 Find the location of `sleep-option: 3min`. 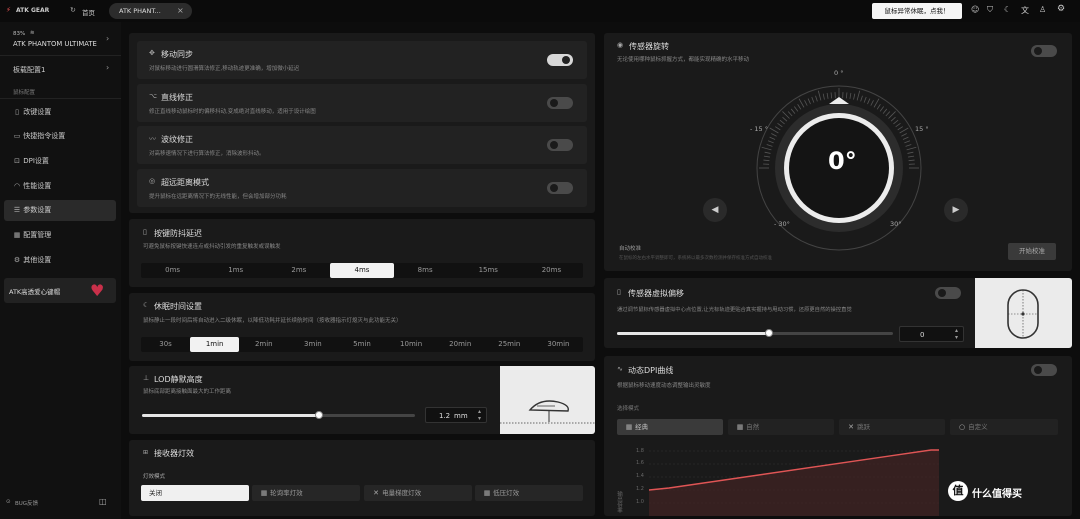

sleep-option: 3min is located at coordinates (312, 344).